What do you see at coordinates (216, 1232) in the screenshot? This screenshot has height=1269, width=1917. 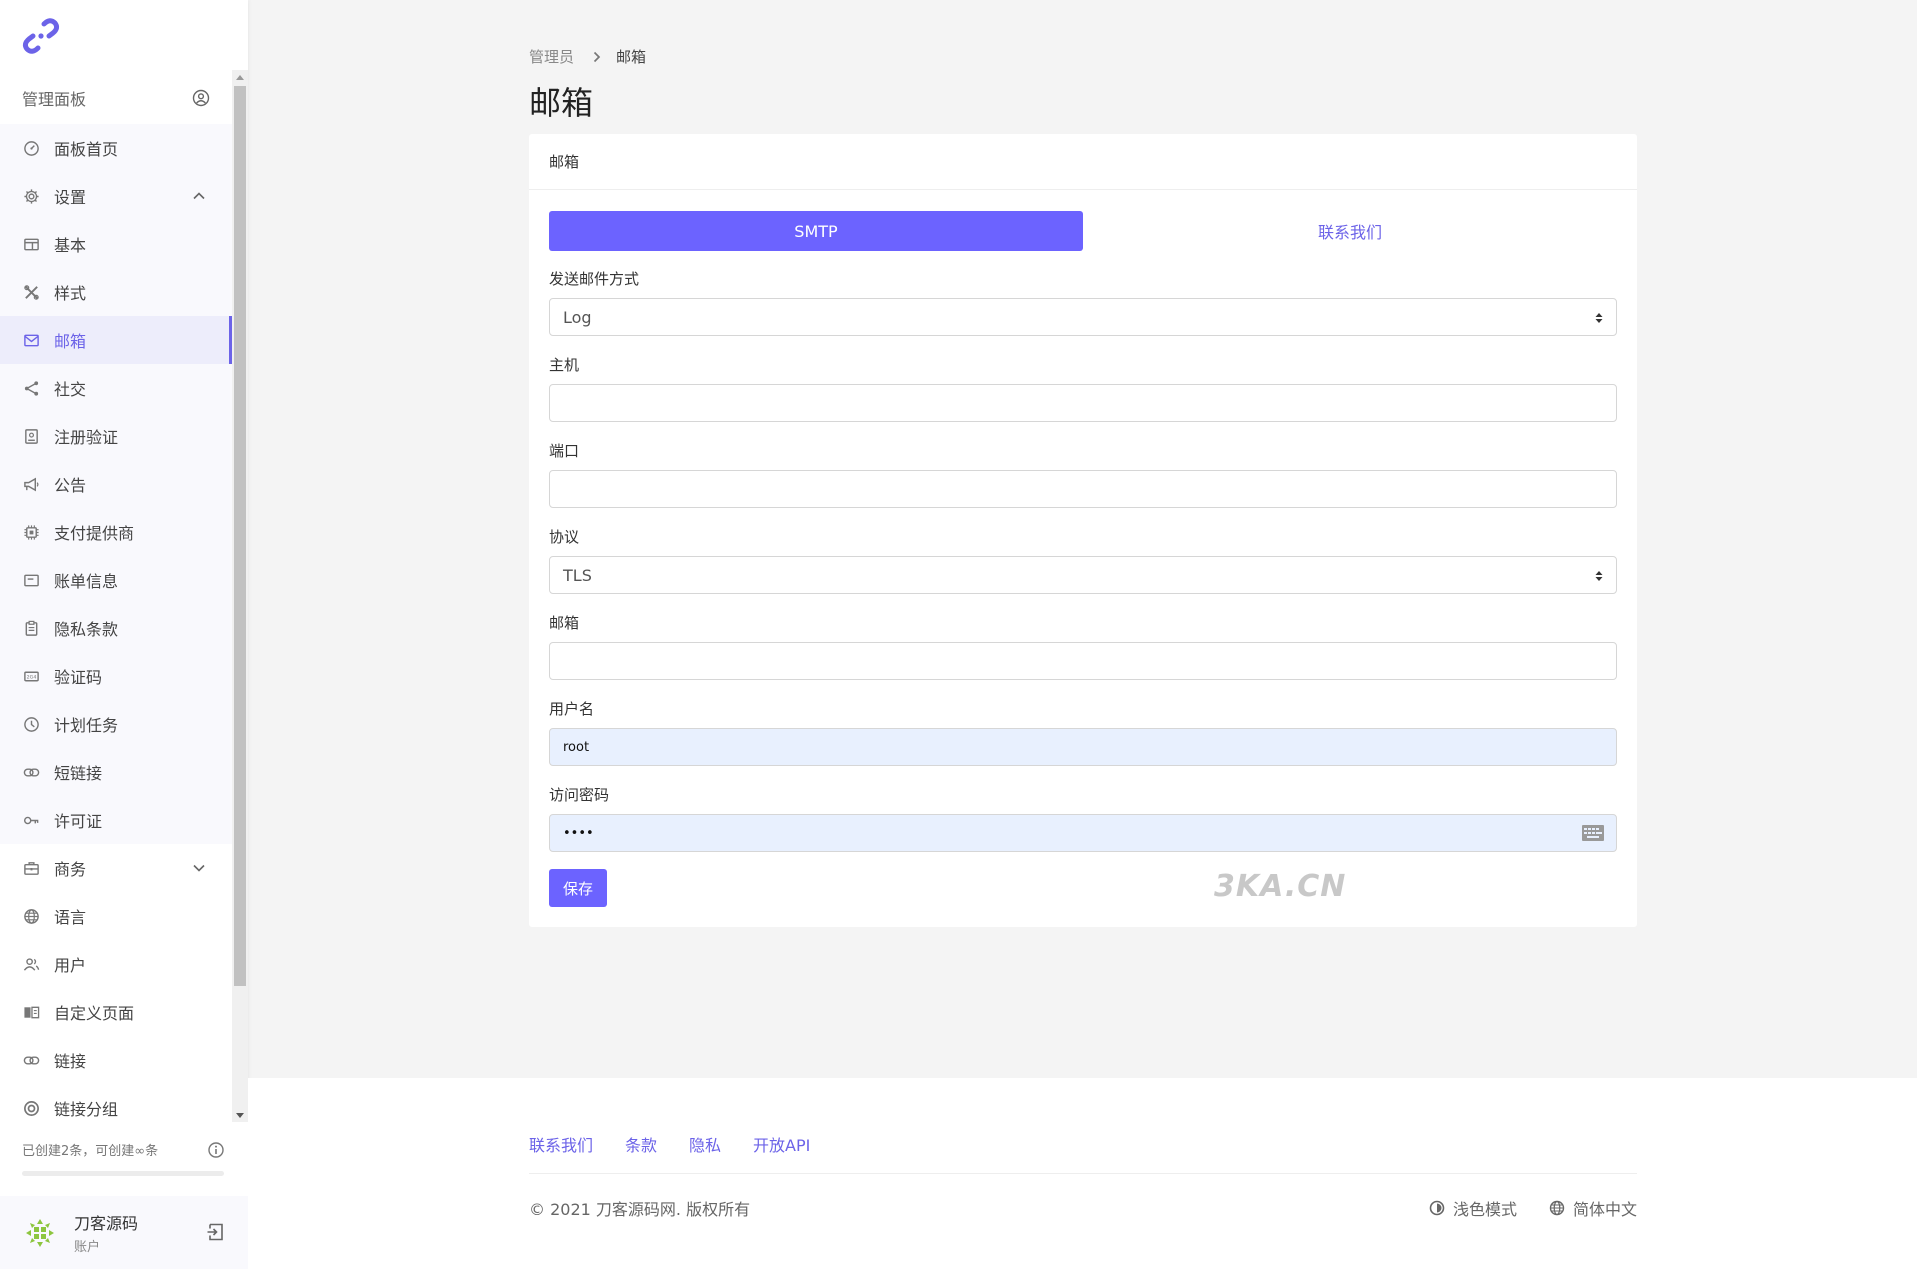 I see `logout-icon` at bounding box center [216, 1232].